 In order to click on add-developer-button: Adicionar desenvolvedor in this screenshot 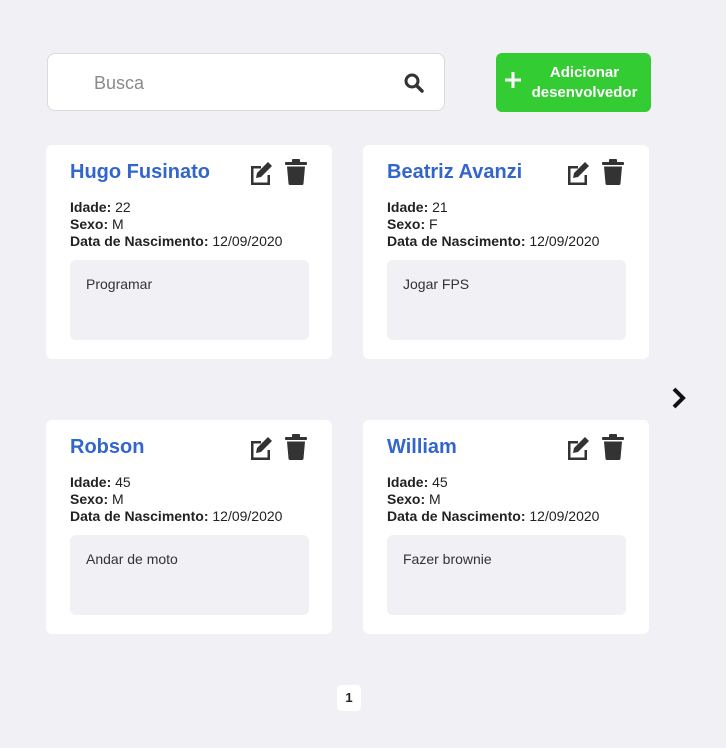, I will do `click(573, 82)`.